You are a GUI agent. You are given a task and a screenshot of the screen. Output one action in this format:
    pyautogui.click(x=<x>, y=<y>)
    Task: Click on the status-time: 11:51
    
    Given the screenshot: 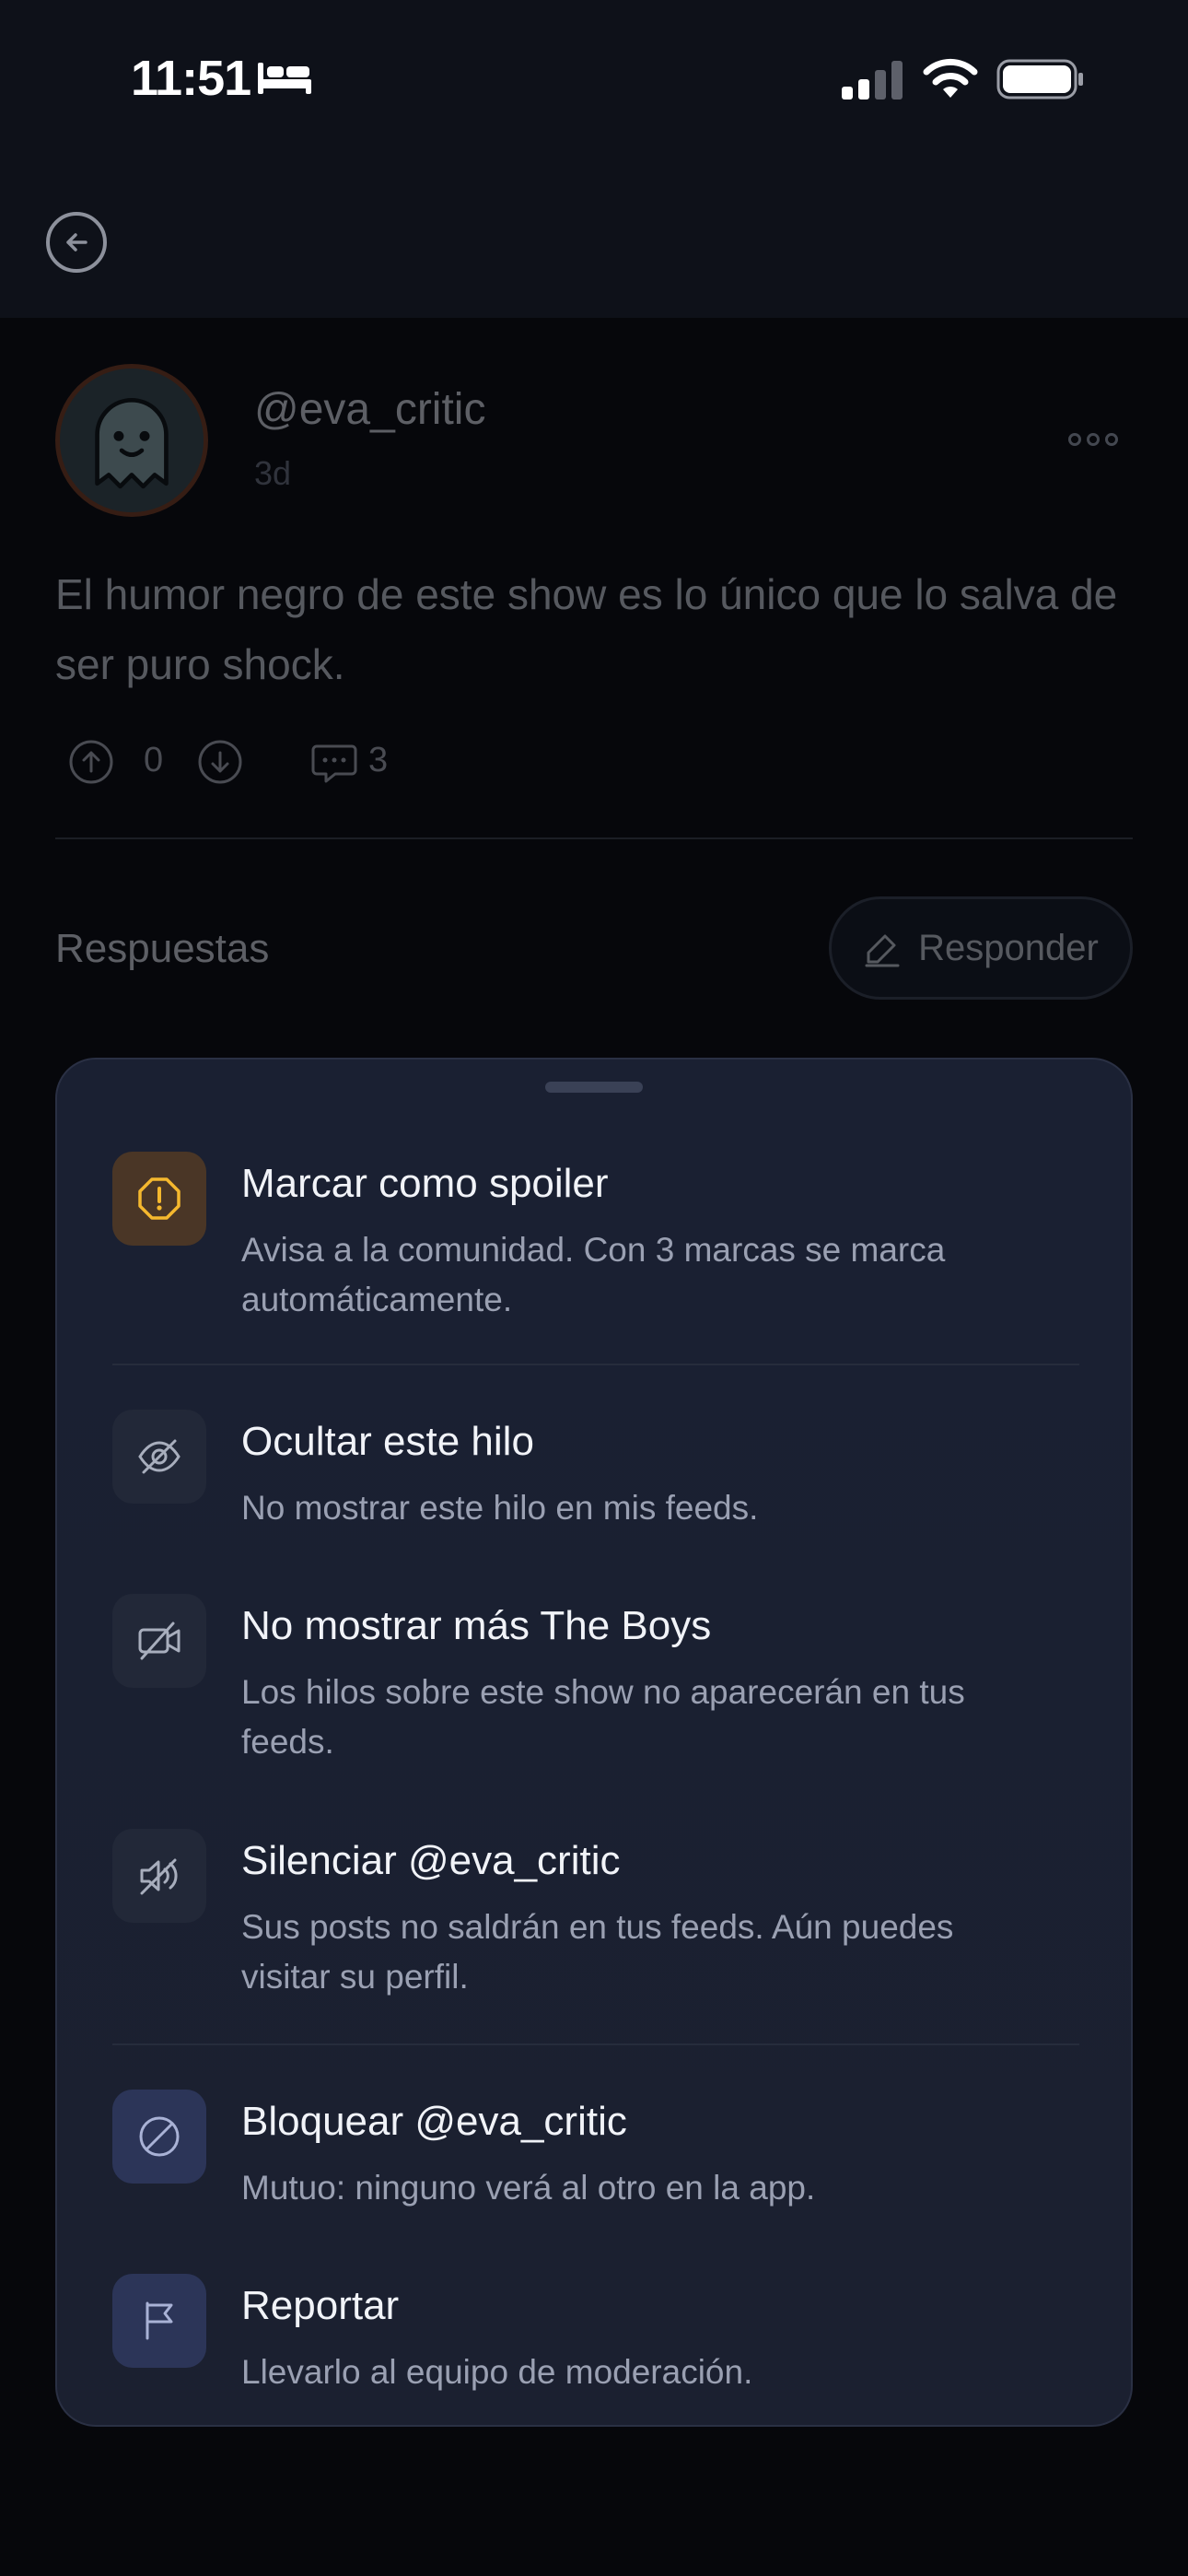 What is the action you would take?
    pyautogui.click(x=191, y=78)
    